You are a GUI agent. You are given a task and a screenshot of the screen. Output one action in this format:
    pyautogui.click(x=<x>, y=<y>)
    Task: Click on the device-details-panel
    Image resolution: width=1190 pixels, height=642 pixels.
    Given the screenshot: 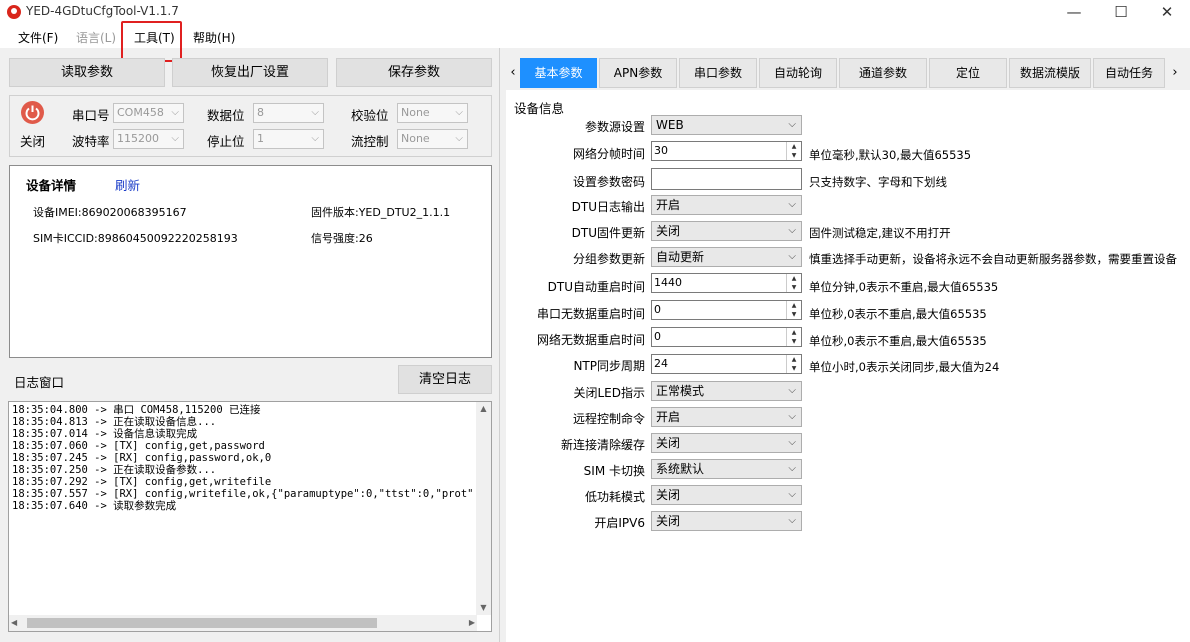 What is the action you would take?
    pyautogui.click(x=250, y=261)
    